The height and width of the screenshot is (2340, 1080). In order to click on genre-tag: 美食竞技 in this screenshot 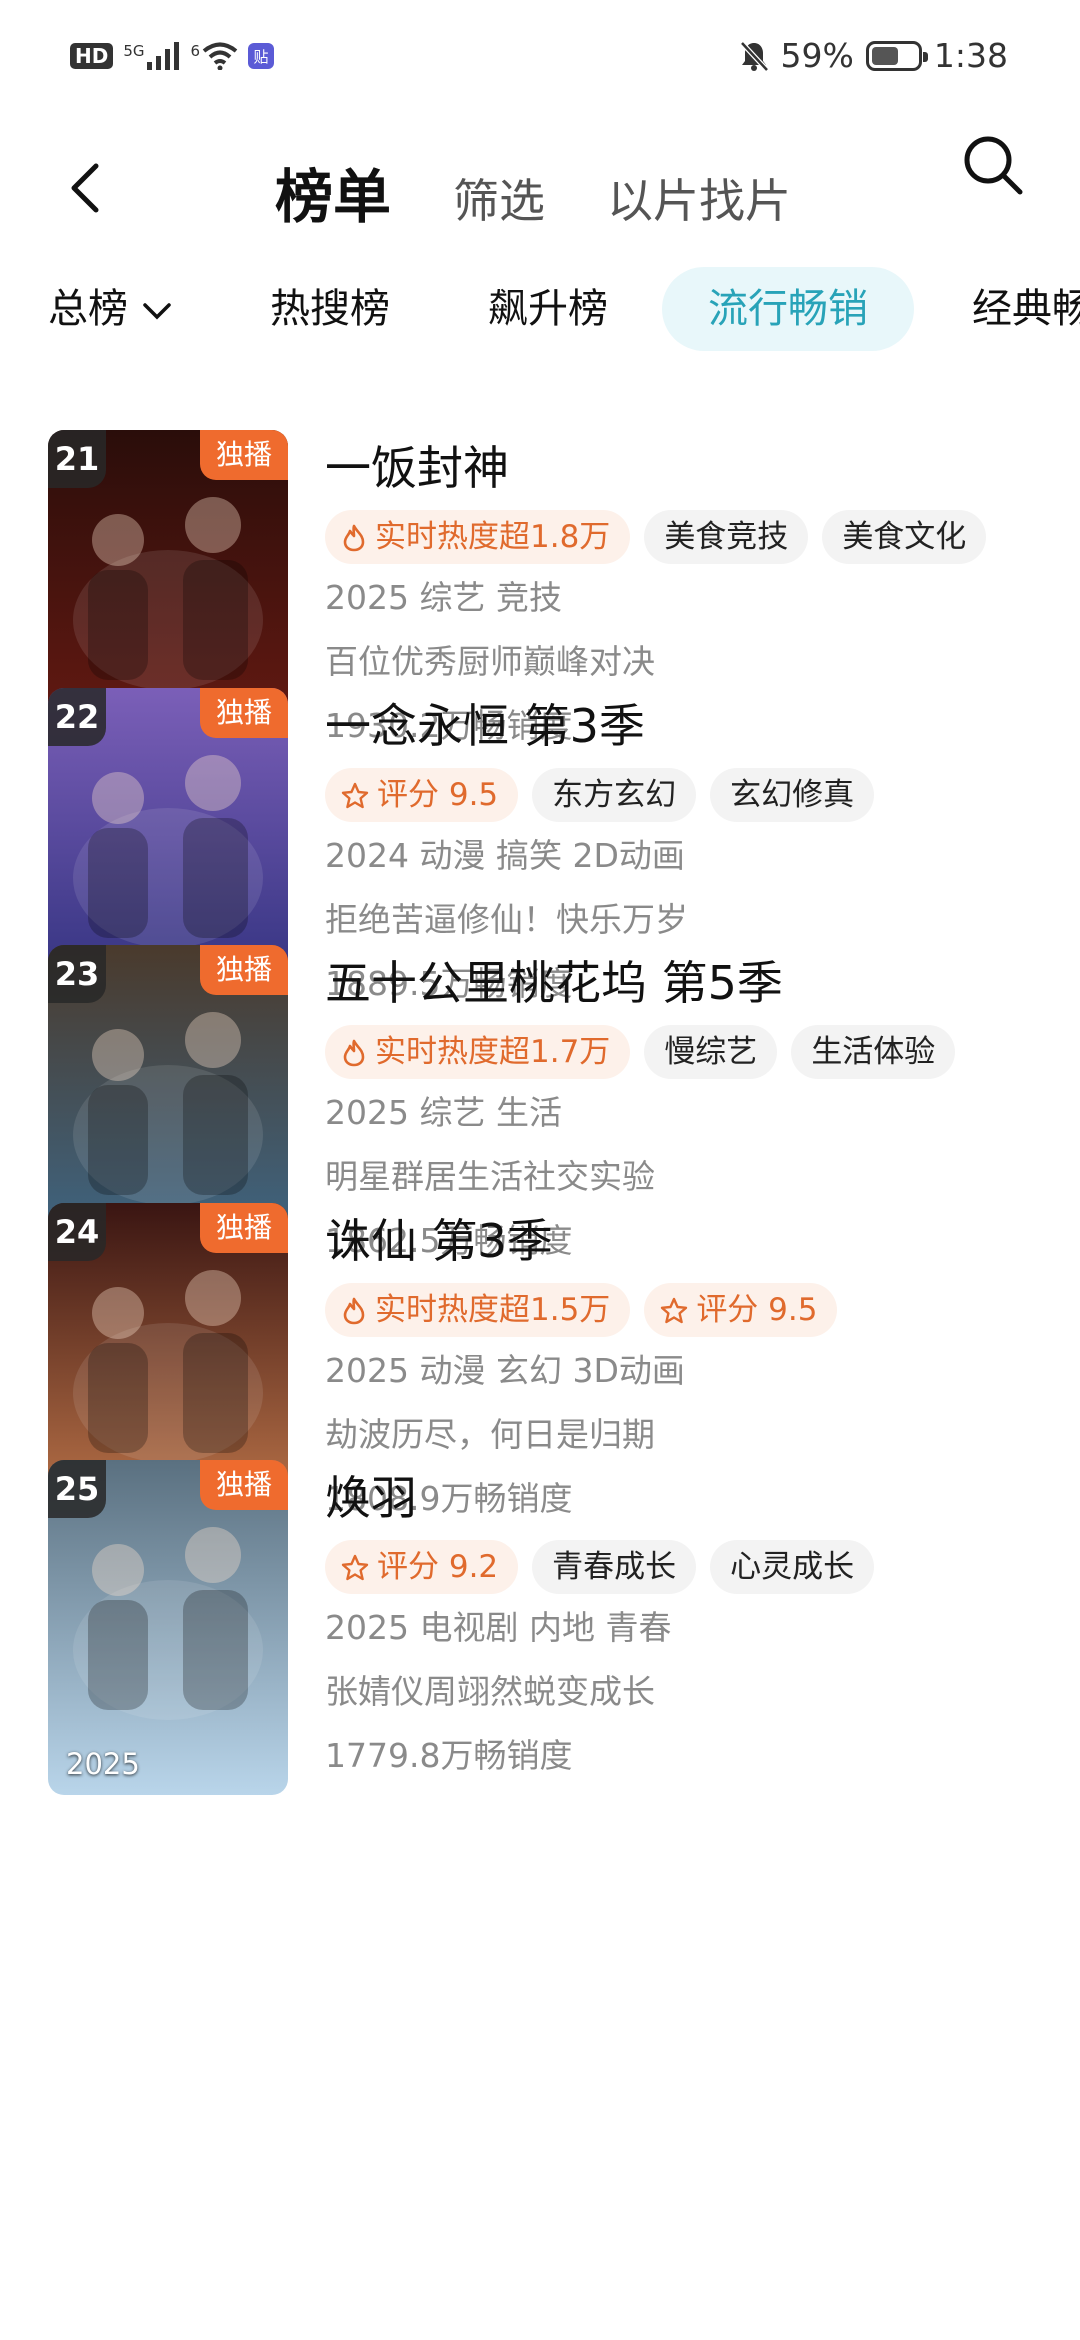, I will do `click(726, 537)`.